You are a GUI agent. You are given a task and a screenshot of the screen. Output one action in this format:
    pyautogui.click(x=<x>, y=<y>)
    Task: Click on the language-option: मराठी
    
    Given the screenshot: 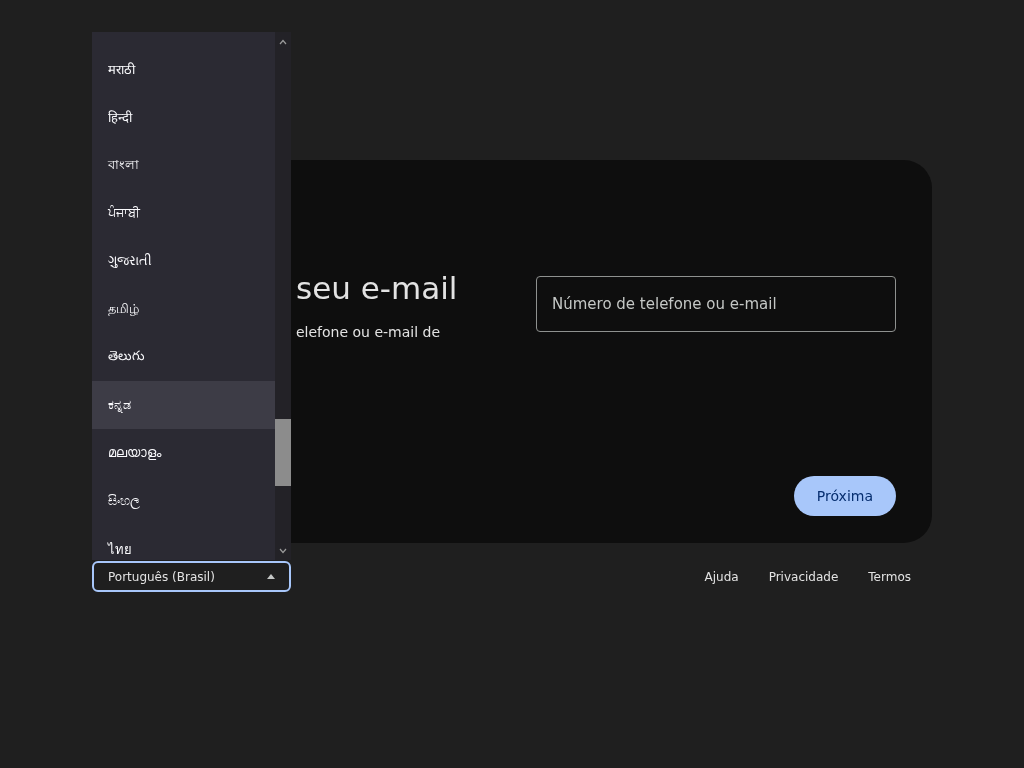 What is the action you would take?
    pyautogui.click(x=183, y=69)
    